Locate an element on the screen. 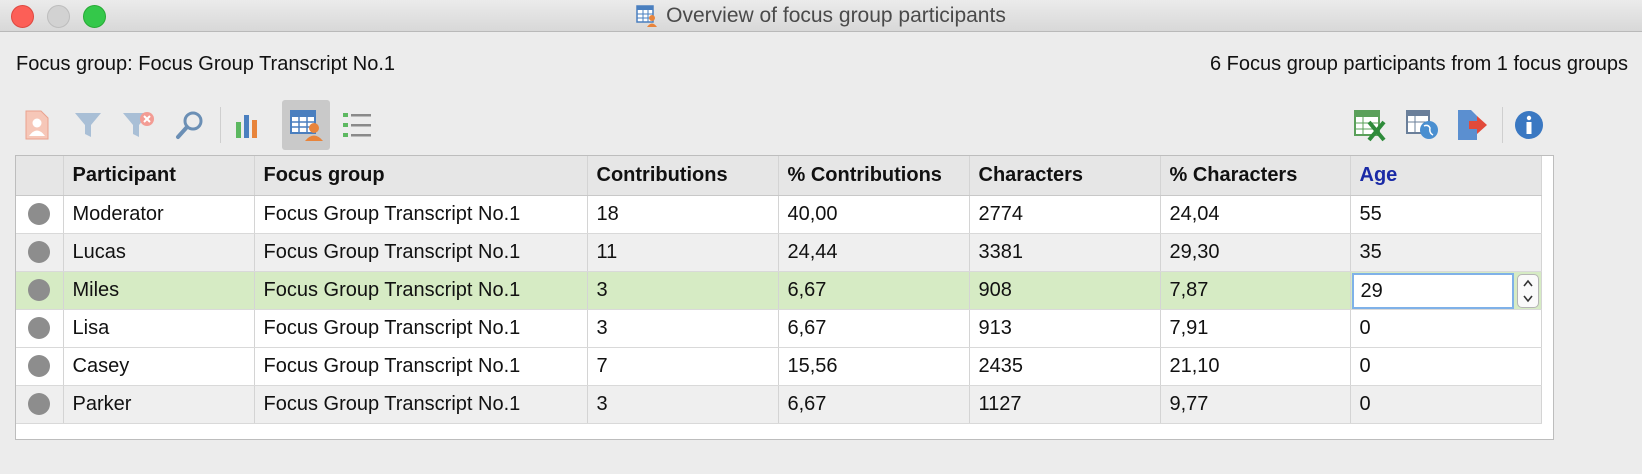 Image resolution: width=1642 pixels, height=474 pixels. cell-pct-characters: 24,04 is located at coordinates (1255, 214).